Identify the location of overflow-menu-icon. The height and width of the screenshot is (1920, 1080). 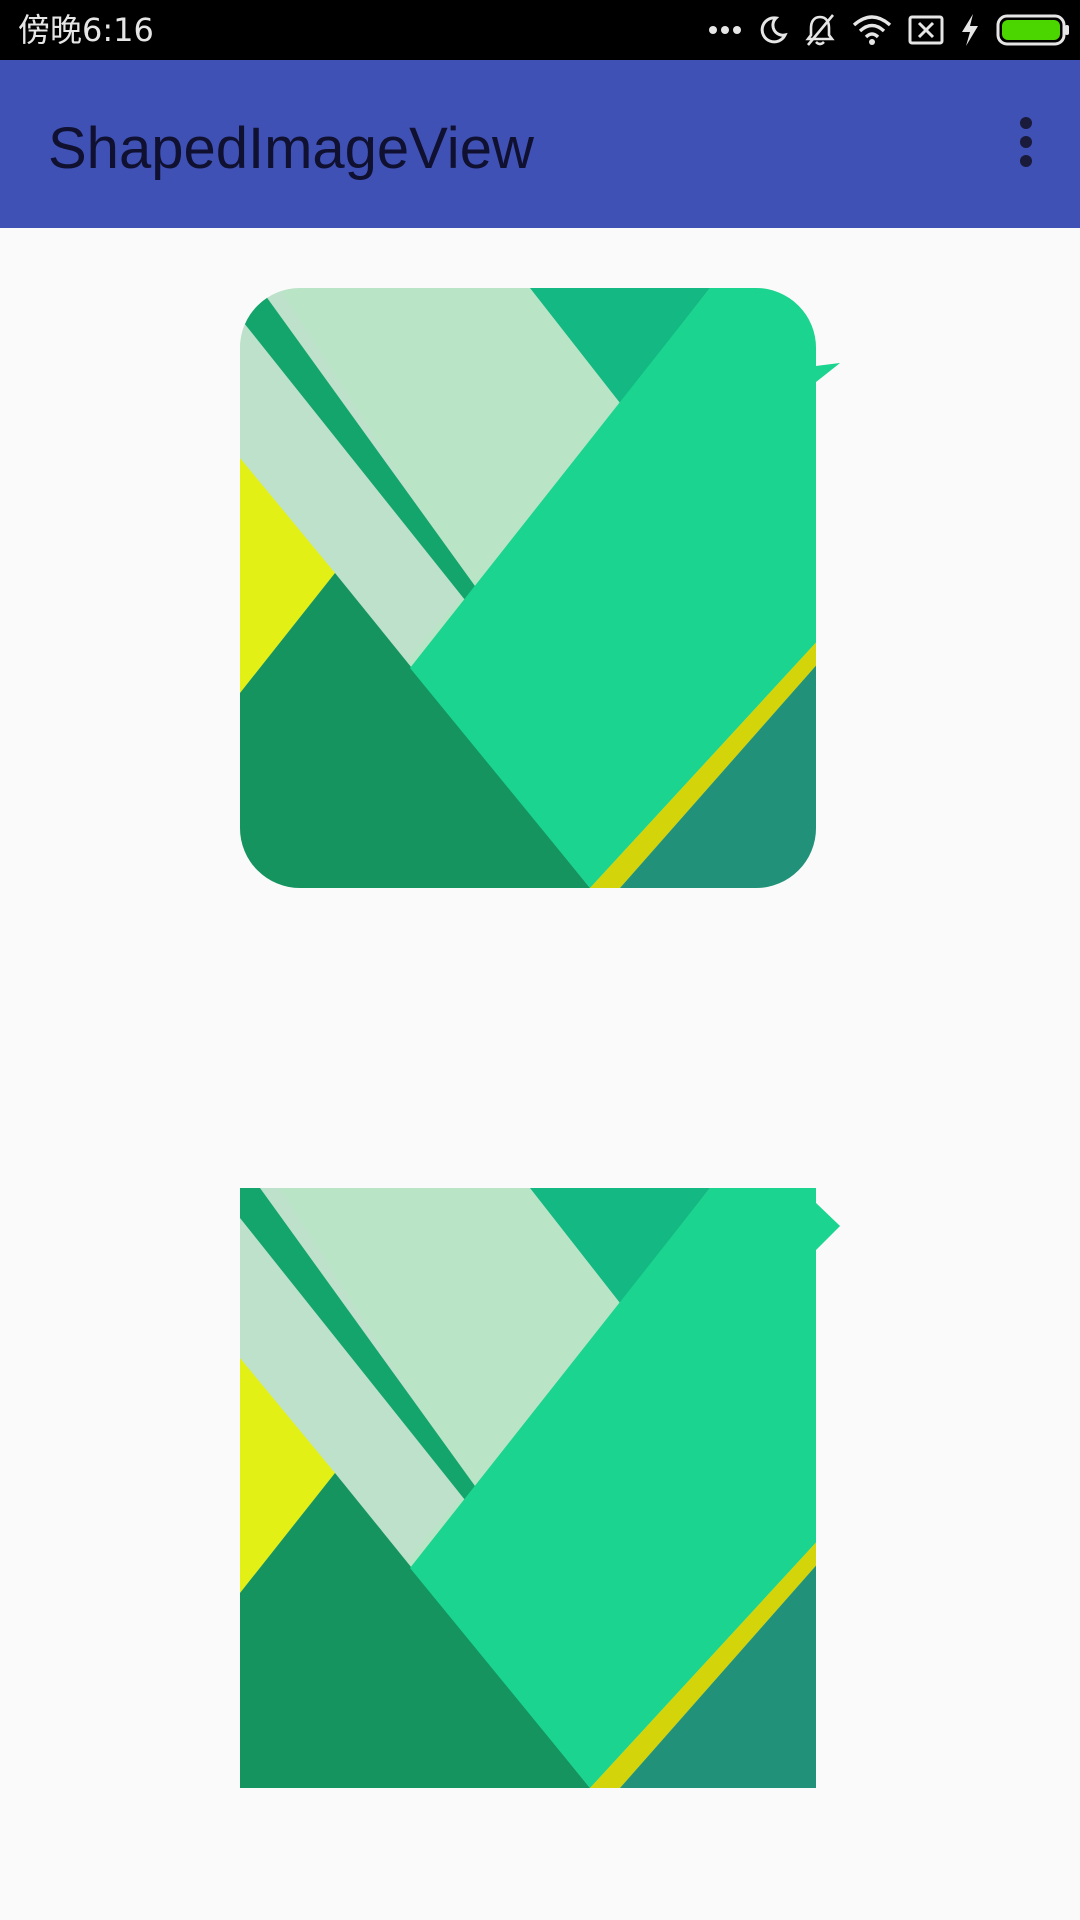
(1026, 144).